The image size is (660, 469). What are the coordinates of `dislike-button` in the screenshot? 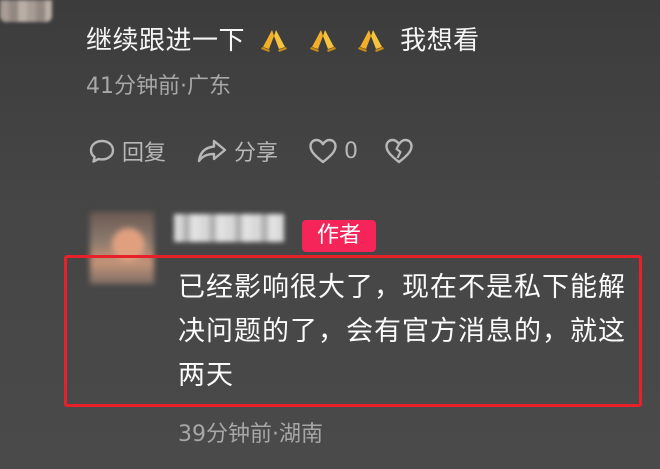 It's located at (399, 151).